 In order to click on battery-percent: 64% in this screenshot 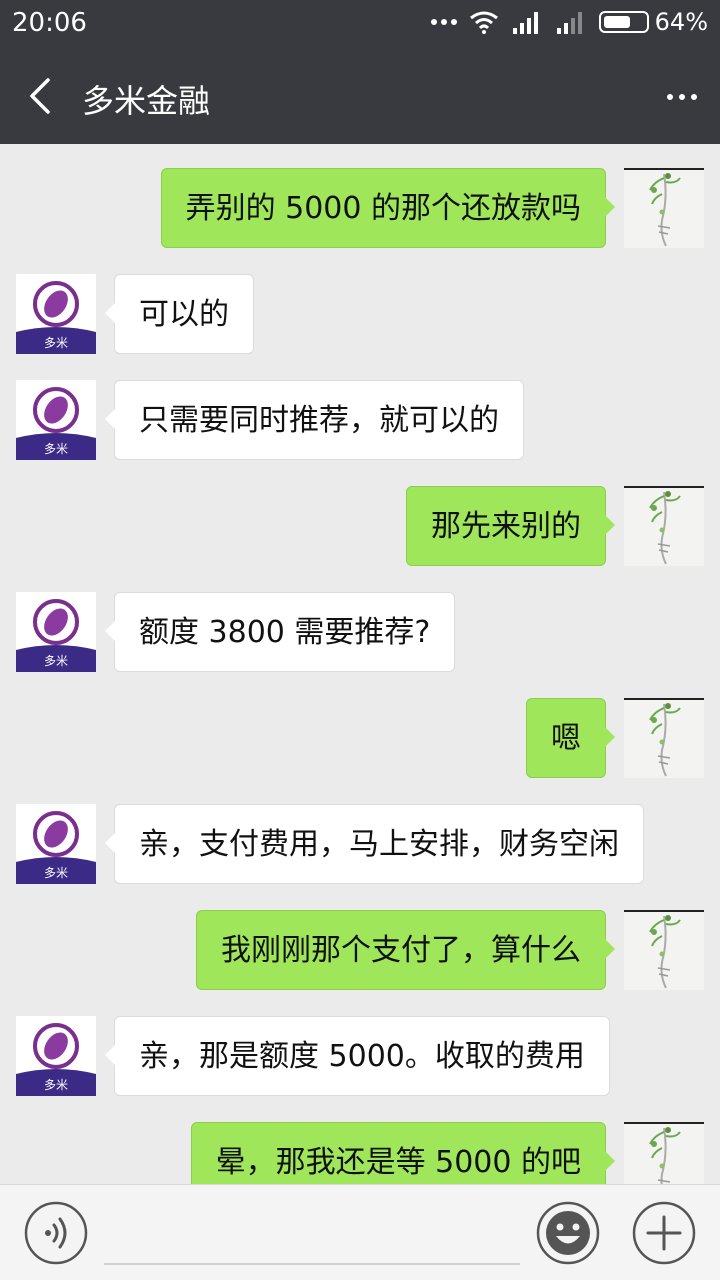, I will do `click(681, 22)`.